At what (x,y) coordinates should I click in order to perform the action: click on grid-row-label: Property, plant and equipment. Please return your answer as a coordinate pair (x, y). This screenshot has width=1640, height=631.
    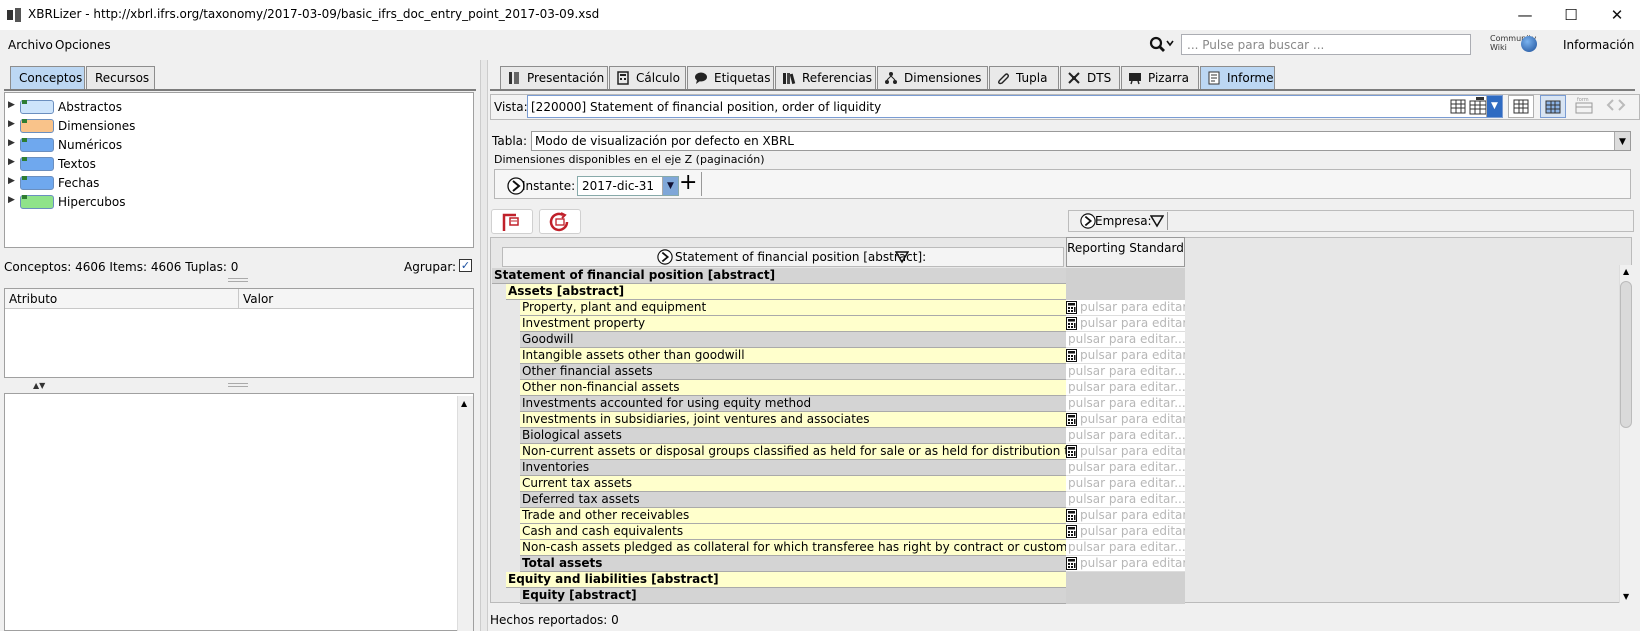
    Looking at the image, I should click on (793, 308).